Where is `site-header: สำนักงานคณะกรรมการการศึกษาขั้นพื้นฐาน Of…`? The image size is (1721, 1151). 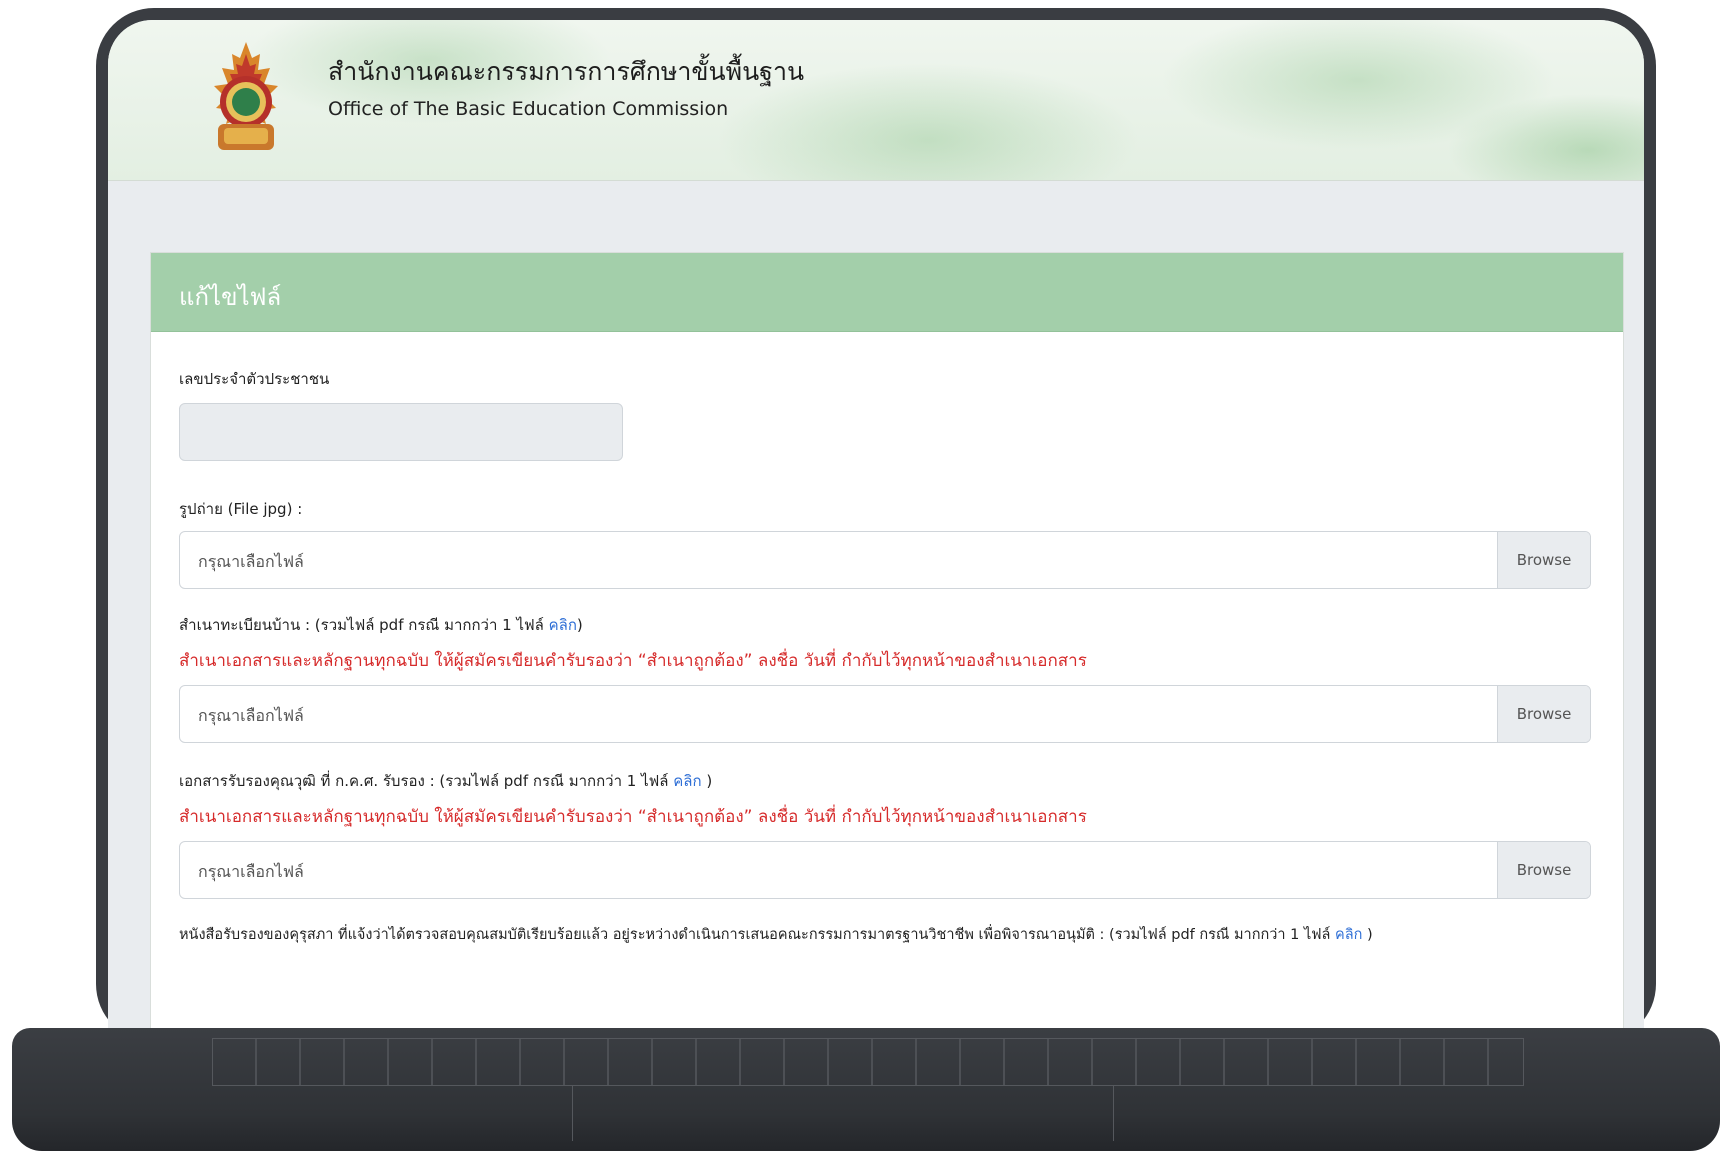
site-header: สำนักงานคณะกรรมการการศึกษาขั้นพื้นฐาน Of… is located at coordinates (876, 100).